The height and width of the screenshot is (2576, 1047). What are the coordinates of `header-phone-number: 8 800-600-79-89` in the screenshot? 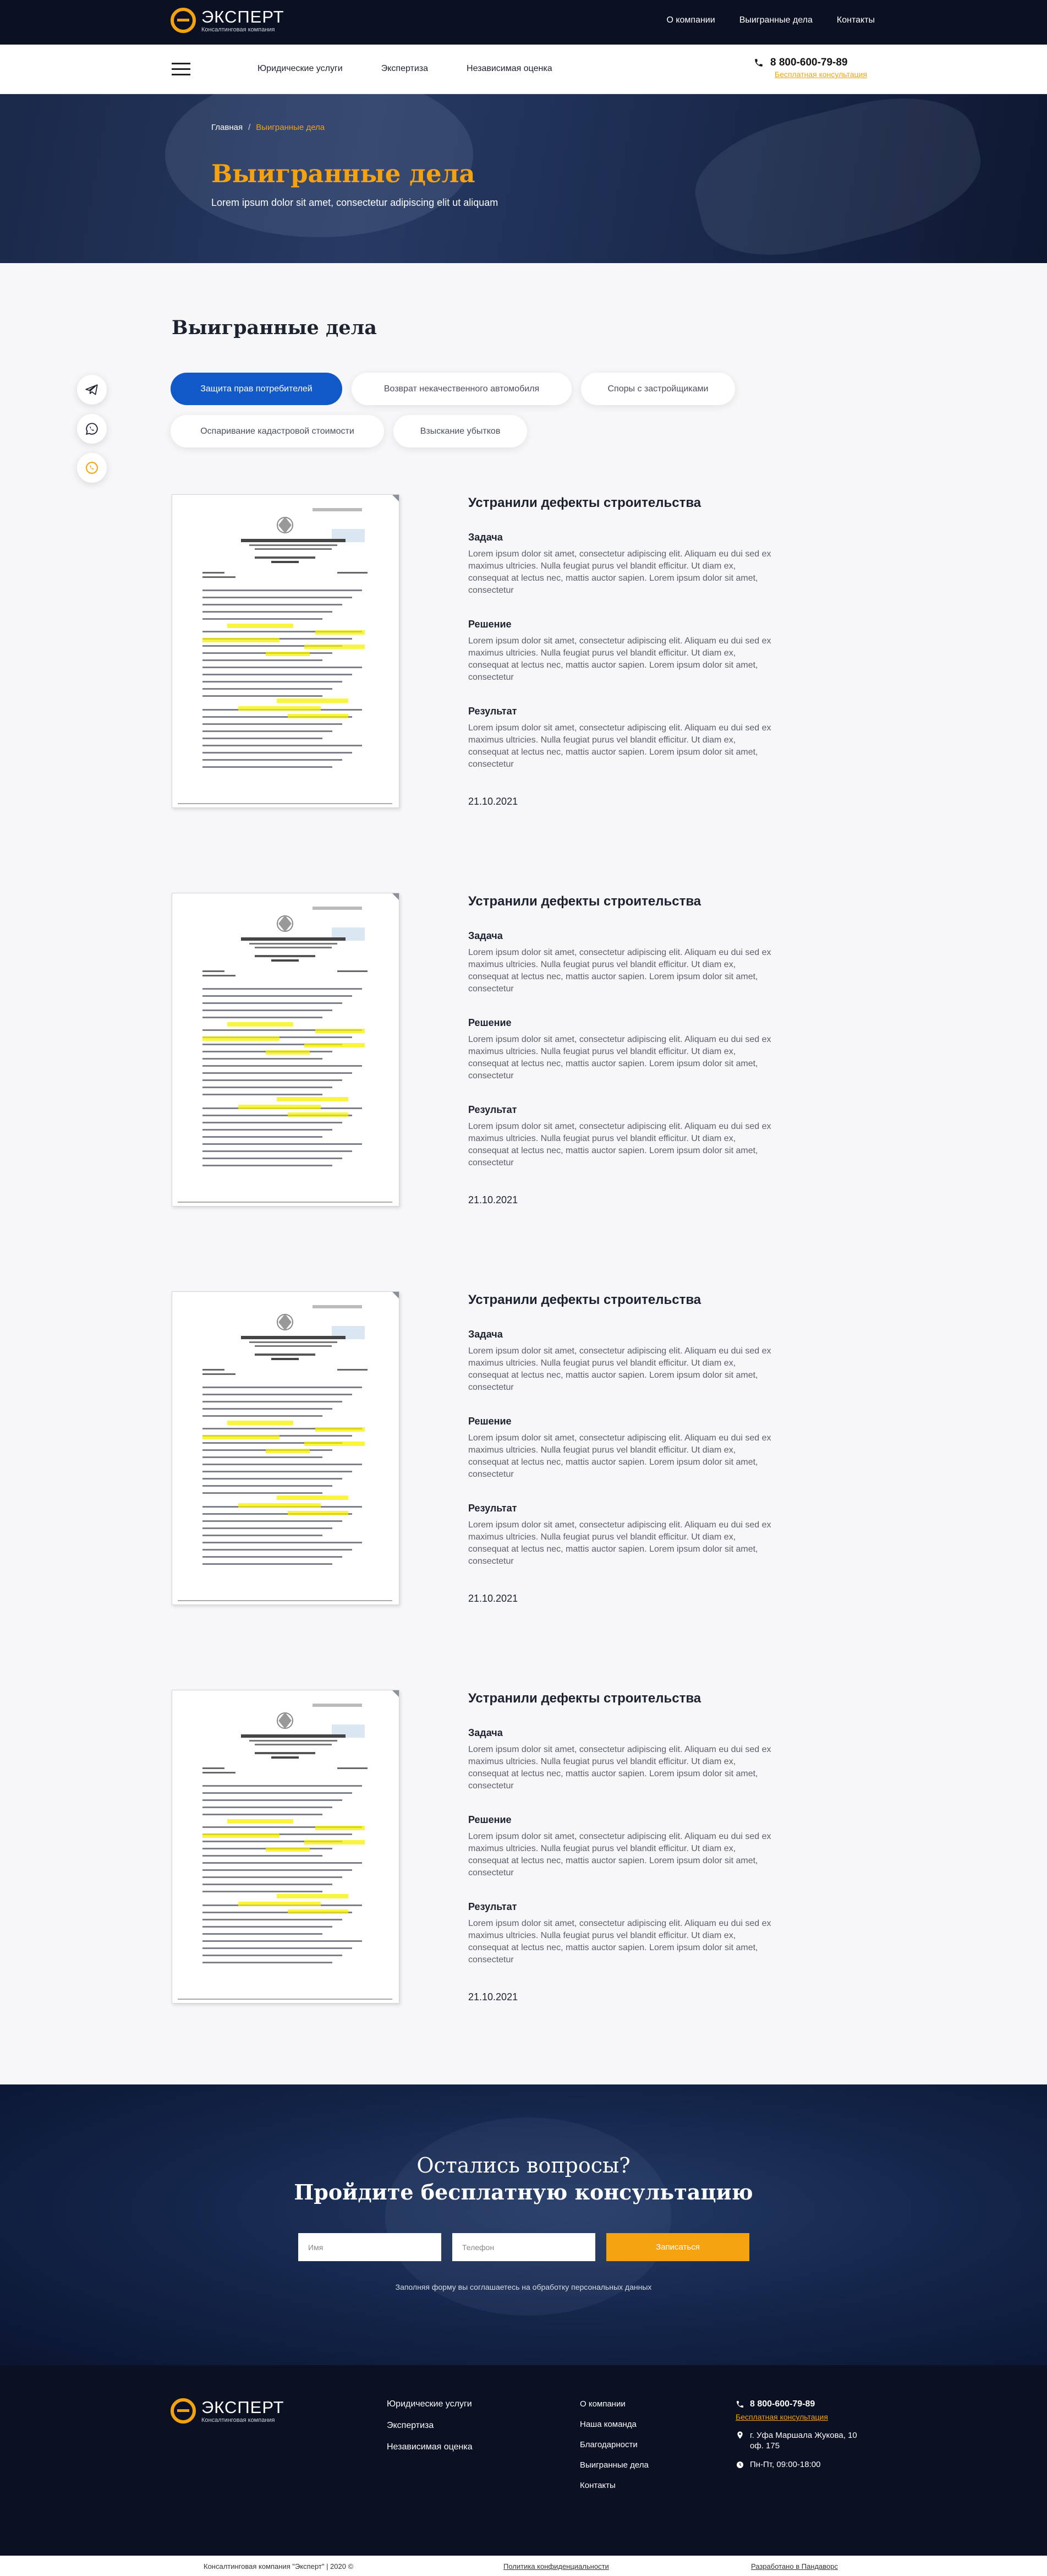 It's located at (809, 63).